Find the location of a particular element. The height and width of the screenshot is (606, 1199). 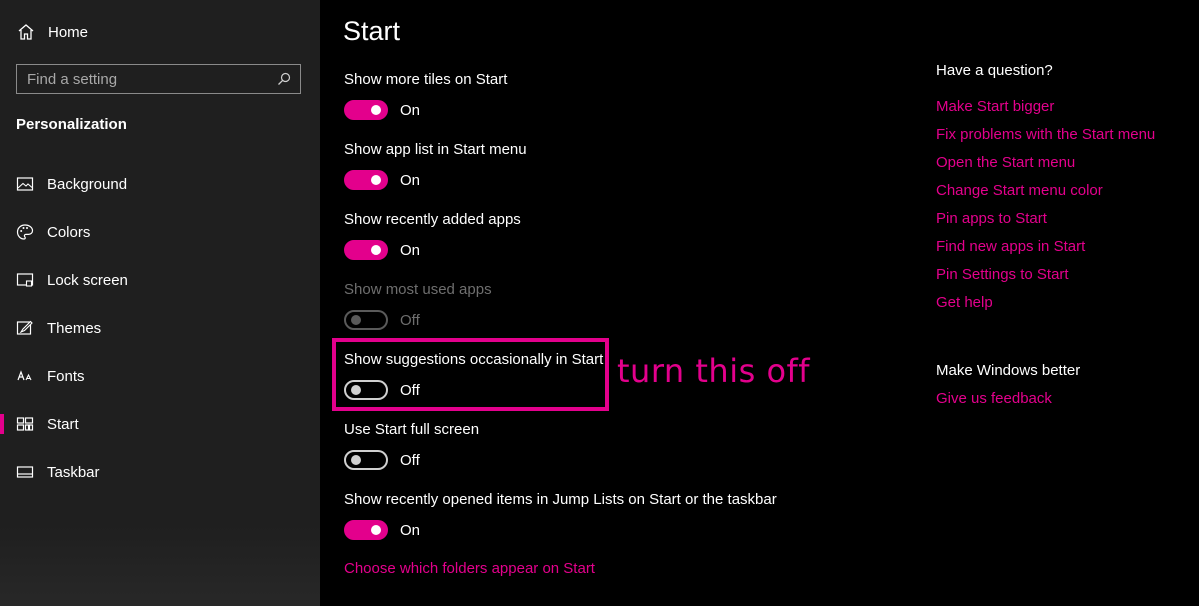

help-link-color: Change Start menu color is located at coordinates (1019, 190).